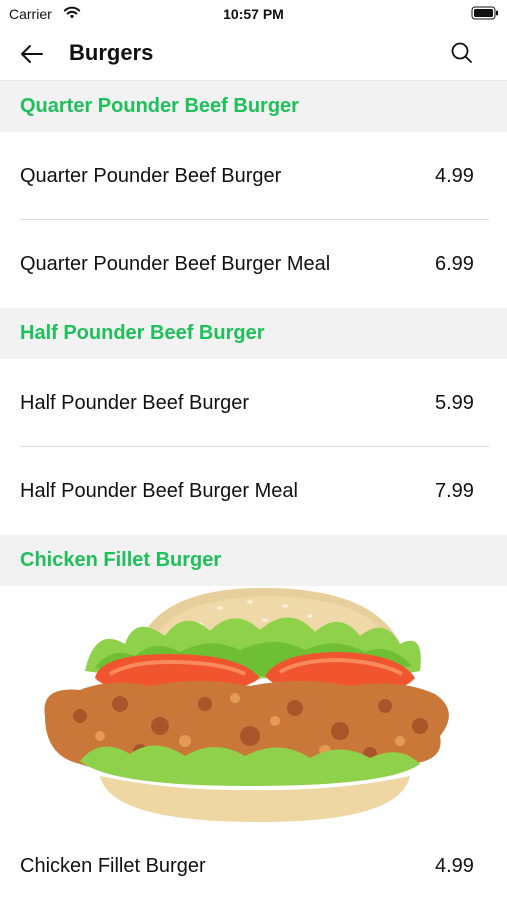 Image resolution: width=507 pixels, height=910 pixels. Describe the element at coordinates (253, 54) in the screenshot. I see `navigation-bar: Burgers` at that location.